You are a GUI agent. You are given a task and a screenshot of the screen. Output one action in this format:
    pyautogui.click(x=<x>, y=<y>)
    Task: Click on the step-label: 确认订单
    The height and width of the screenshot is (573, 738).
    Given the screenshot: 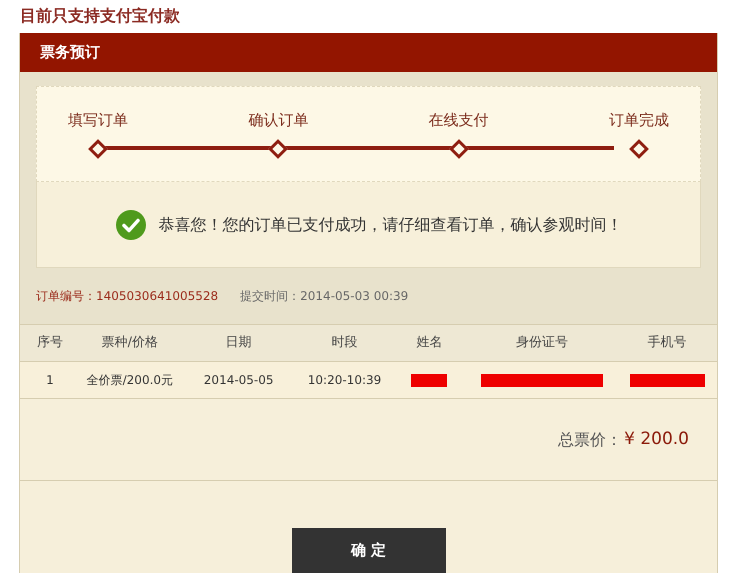 What is the action you would take?
    pyautogui.click(x=278, y=120)
    